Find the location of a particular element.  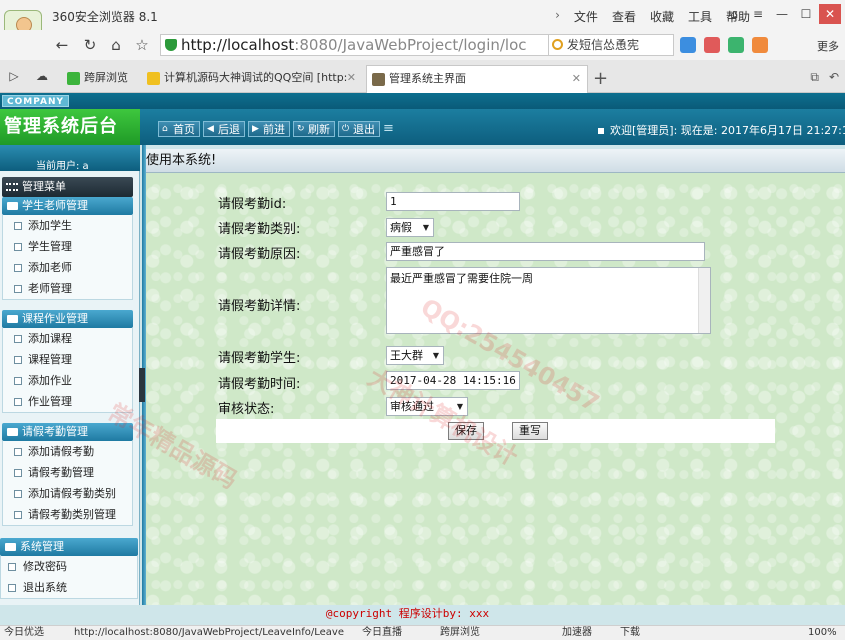

chevron-right-icon: › is located at coordinates (557, 16).